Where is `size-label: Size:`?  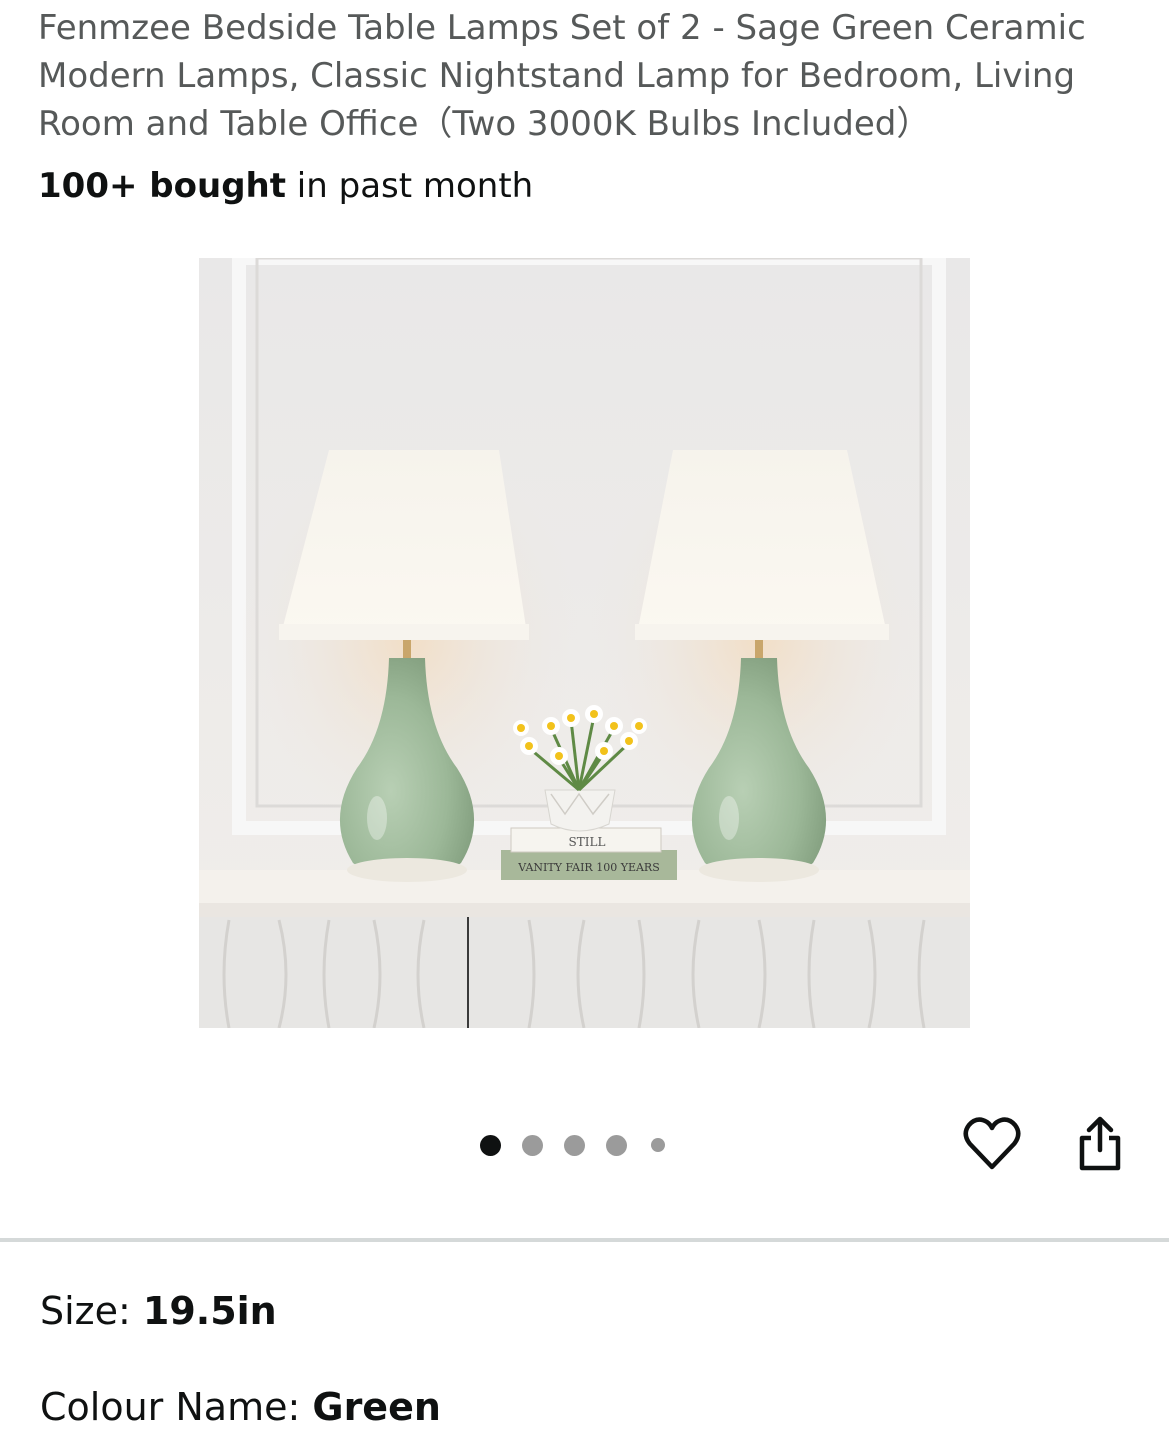
size-label: Size: is located at coordinates (91, 1311).